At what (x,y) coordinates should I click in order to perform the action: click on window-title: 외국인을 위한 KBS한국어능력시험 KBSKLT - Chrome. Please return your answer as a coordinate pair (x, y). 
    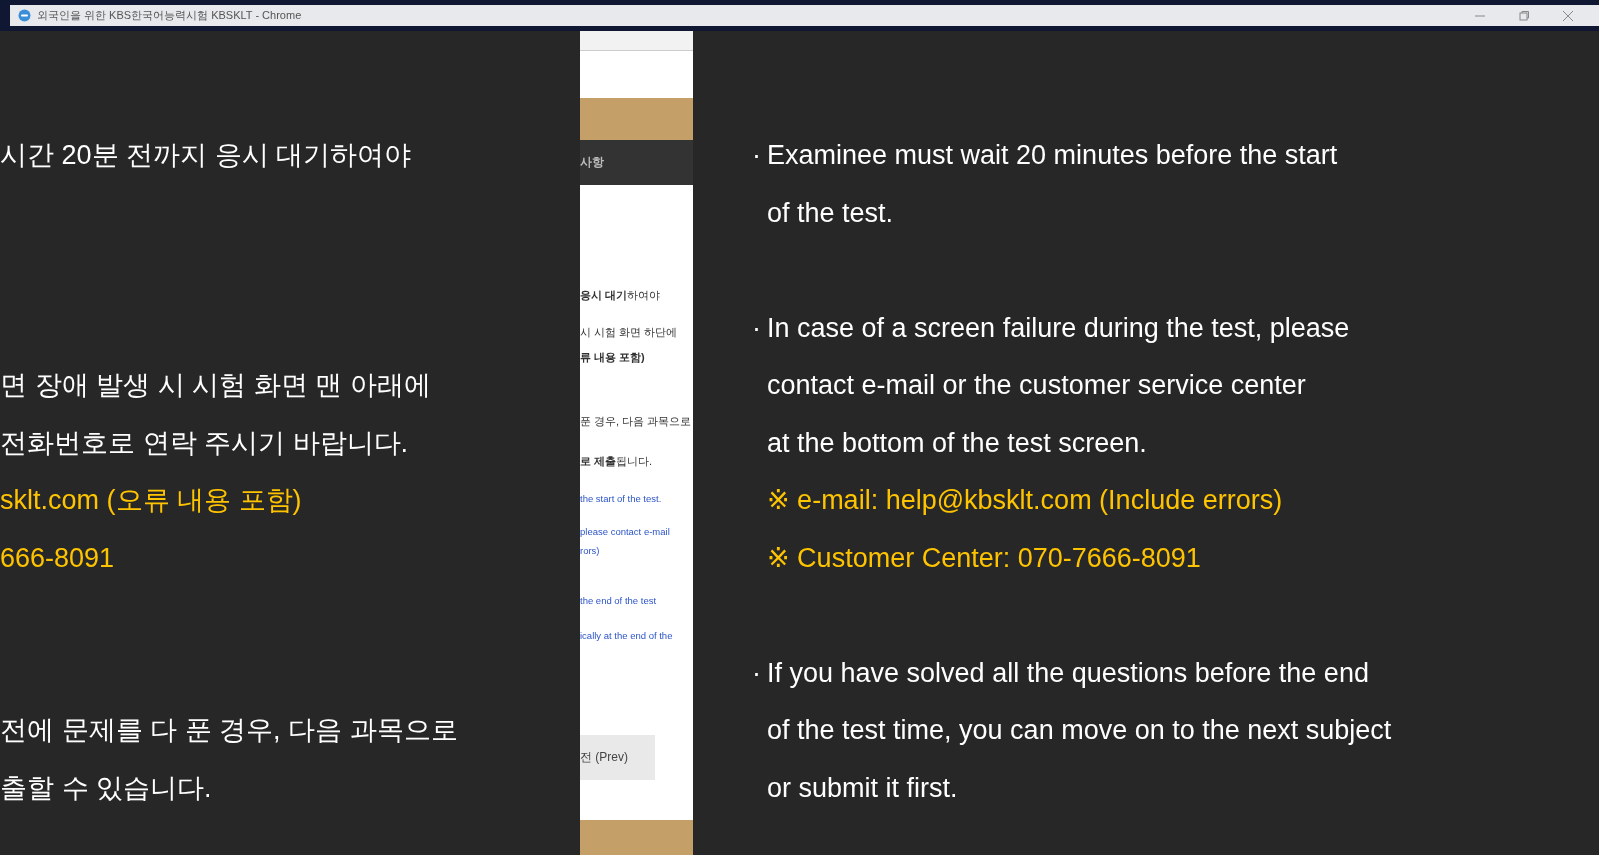
    Looking at the image, I should click on (170, 15).